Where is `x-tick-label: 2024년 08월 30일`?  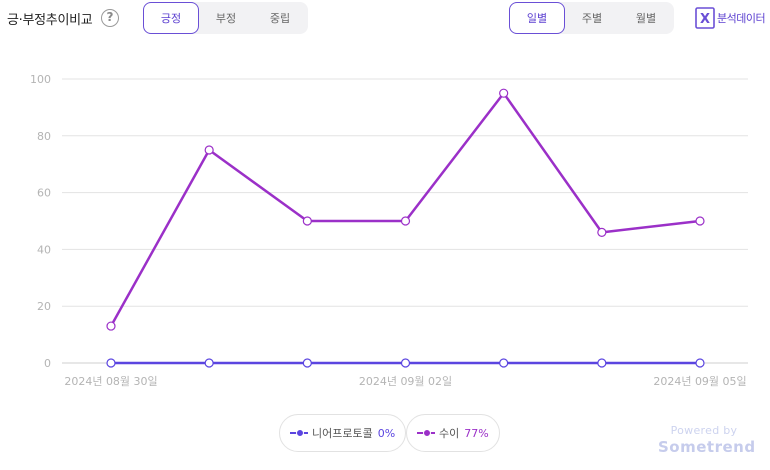 x-tick-label: 2024년 08월 30일 is located at coordinates (110, 381).